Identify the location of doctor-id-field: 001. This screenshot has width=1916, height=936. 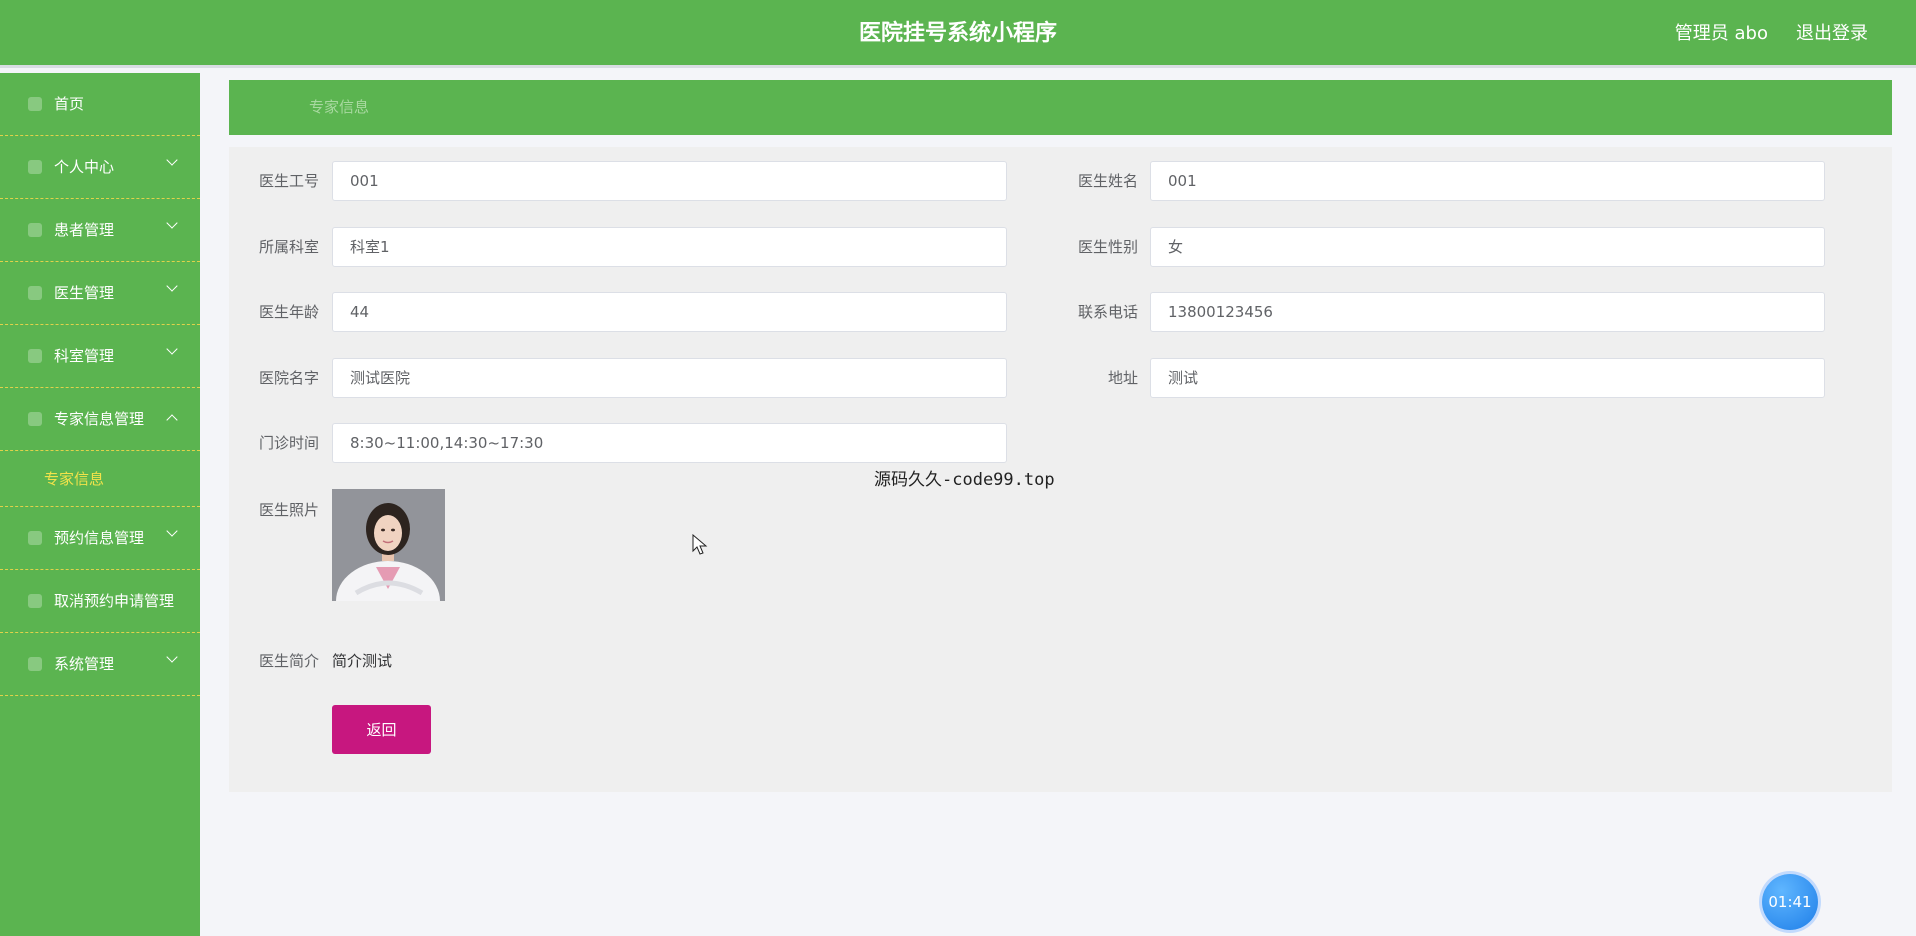
(669, 181).